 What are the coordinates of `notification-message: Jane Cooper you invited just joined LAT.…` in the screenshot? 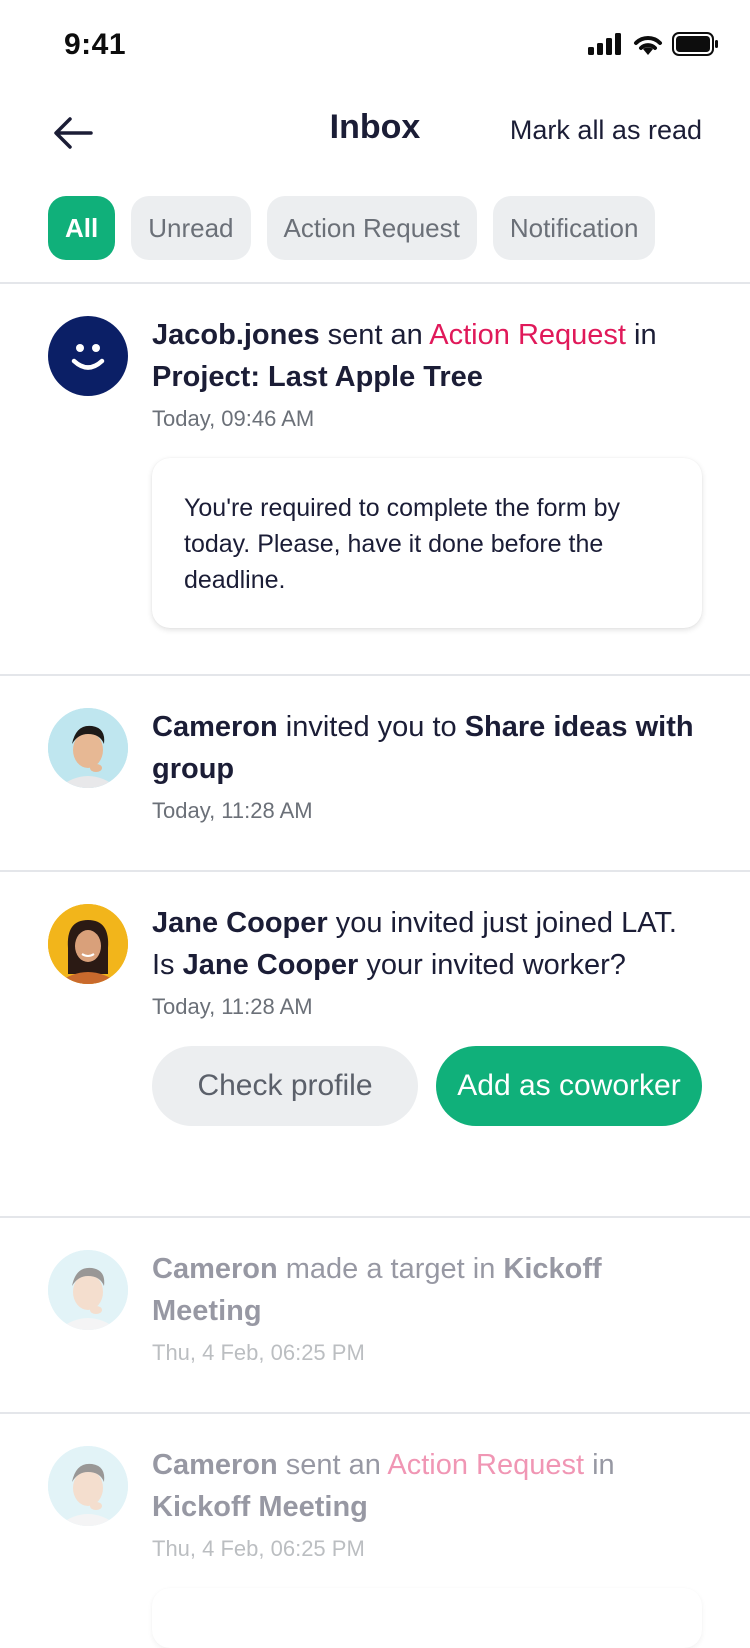 It's located at (427, 944).